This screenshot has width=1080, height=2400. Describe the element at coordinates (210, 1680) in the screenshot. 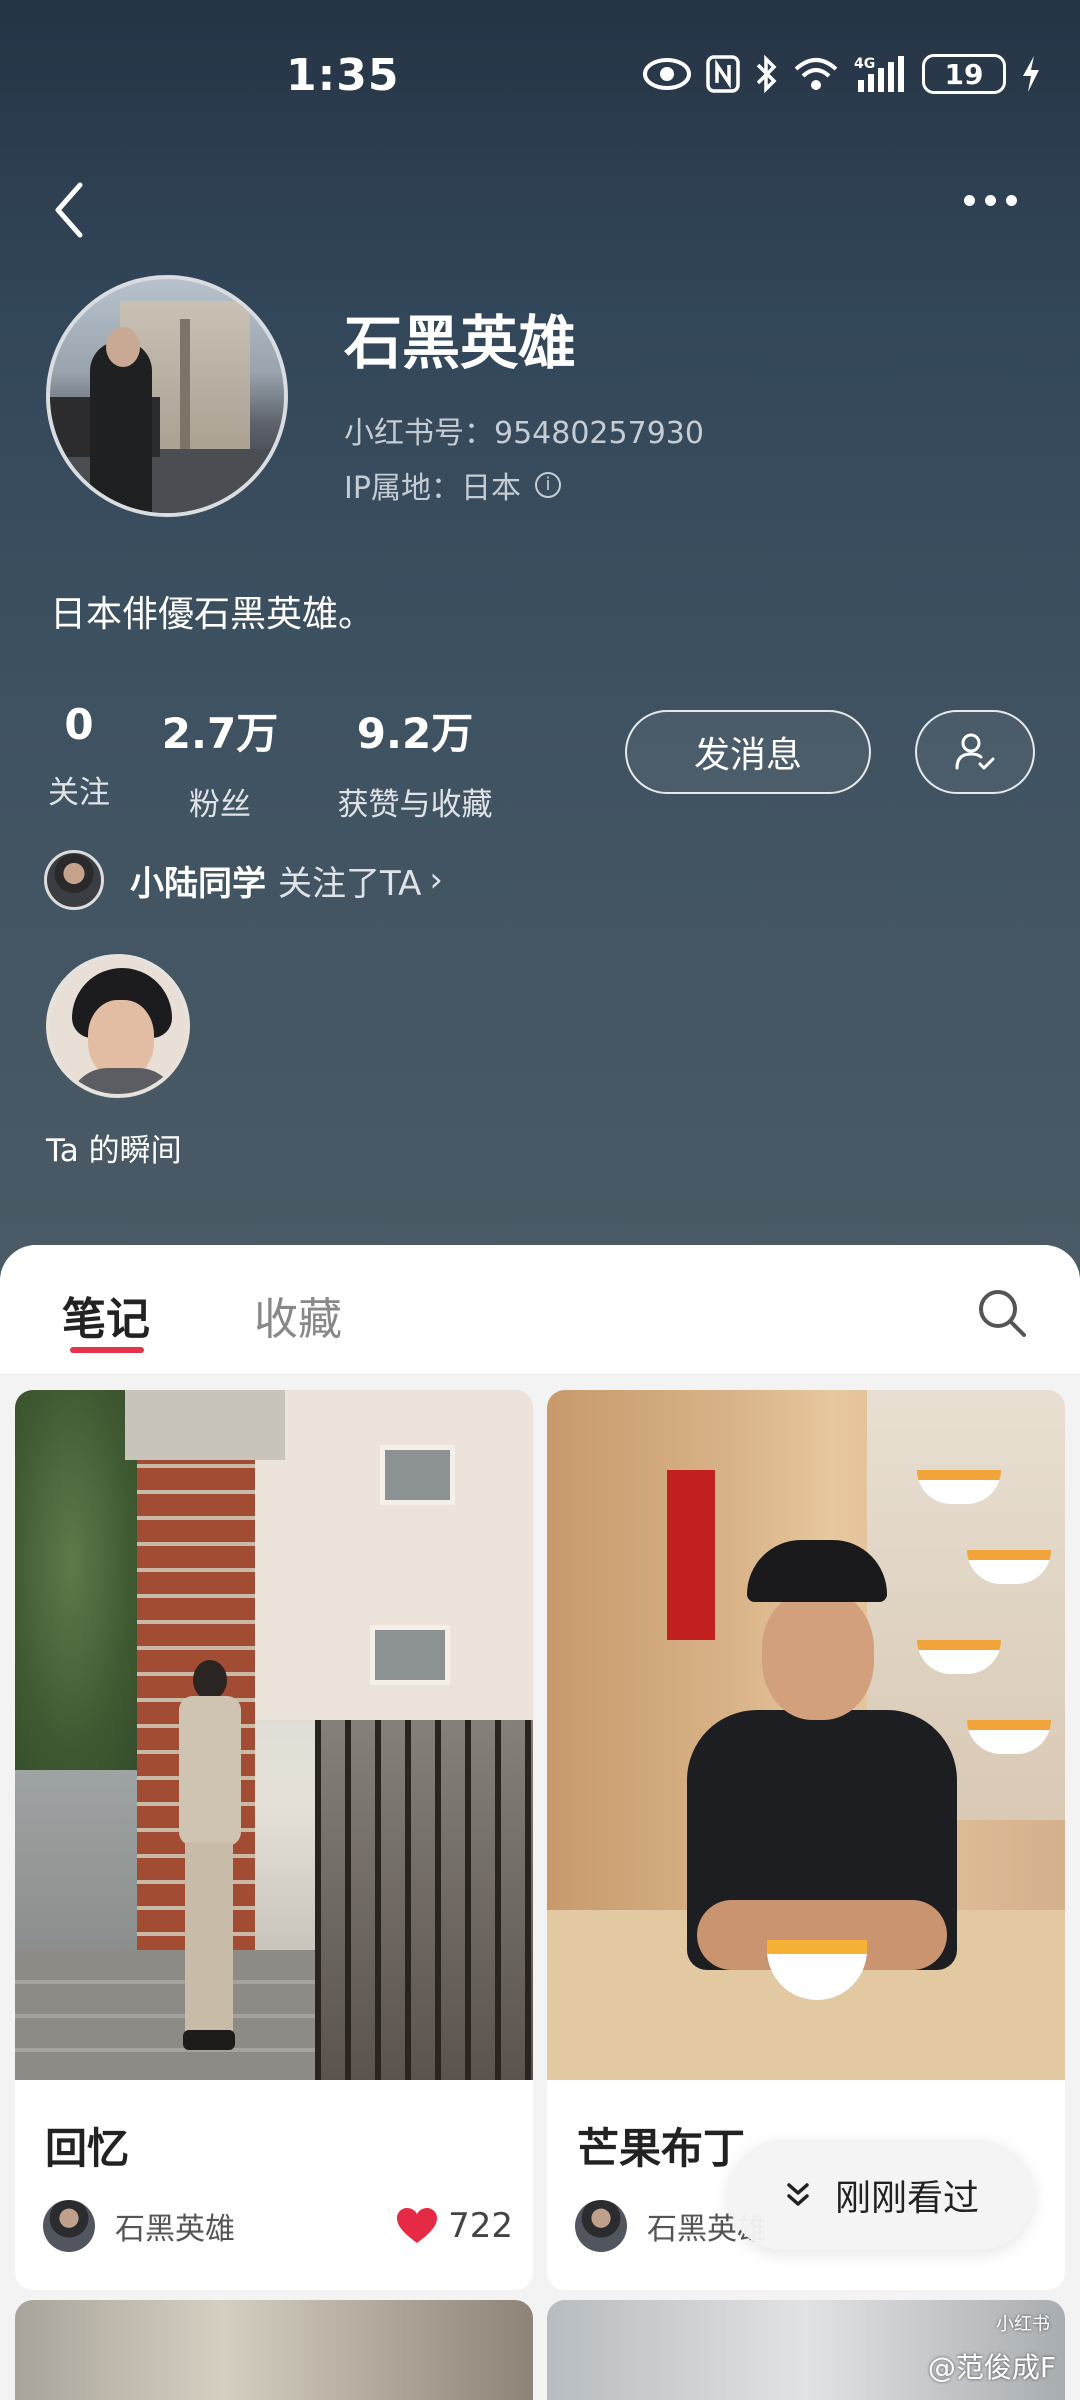

I see `person-head` at that location.